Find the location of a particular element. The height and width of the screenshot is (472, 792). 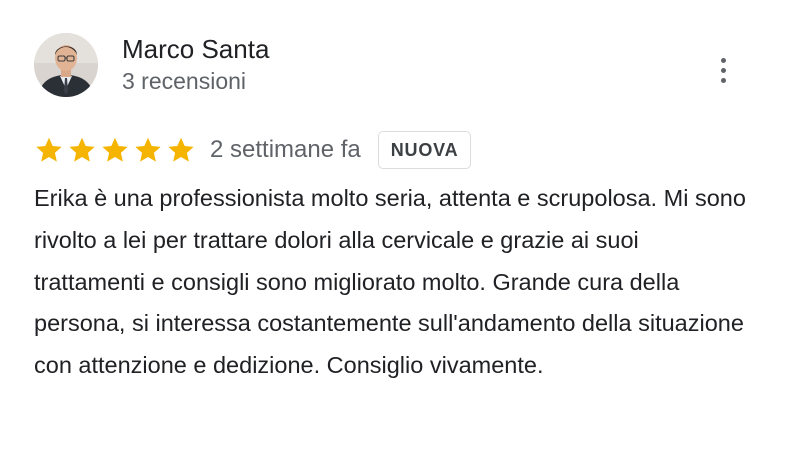

avatar is located at coordinates (66, 65).